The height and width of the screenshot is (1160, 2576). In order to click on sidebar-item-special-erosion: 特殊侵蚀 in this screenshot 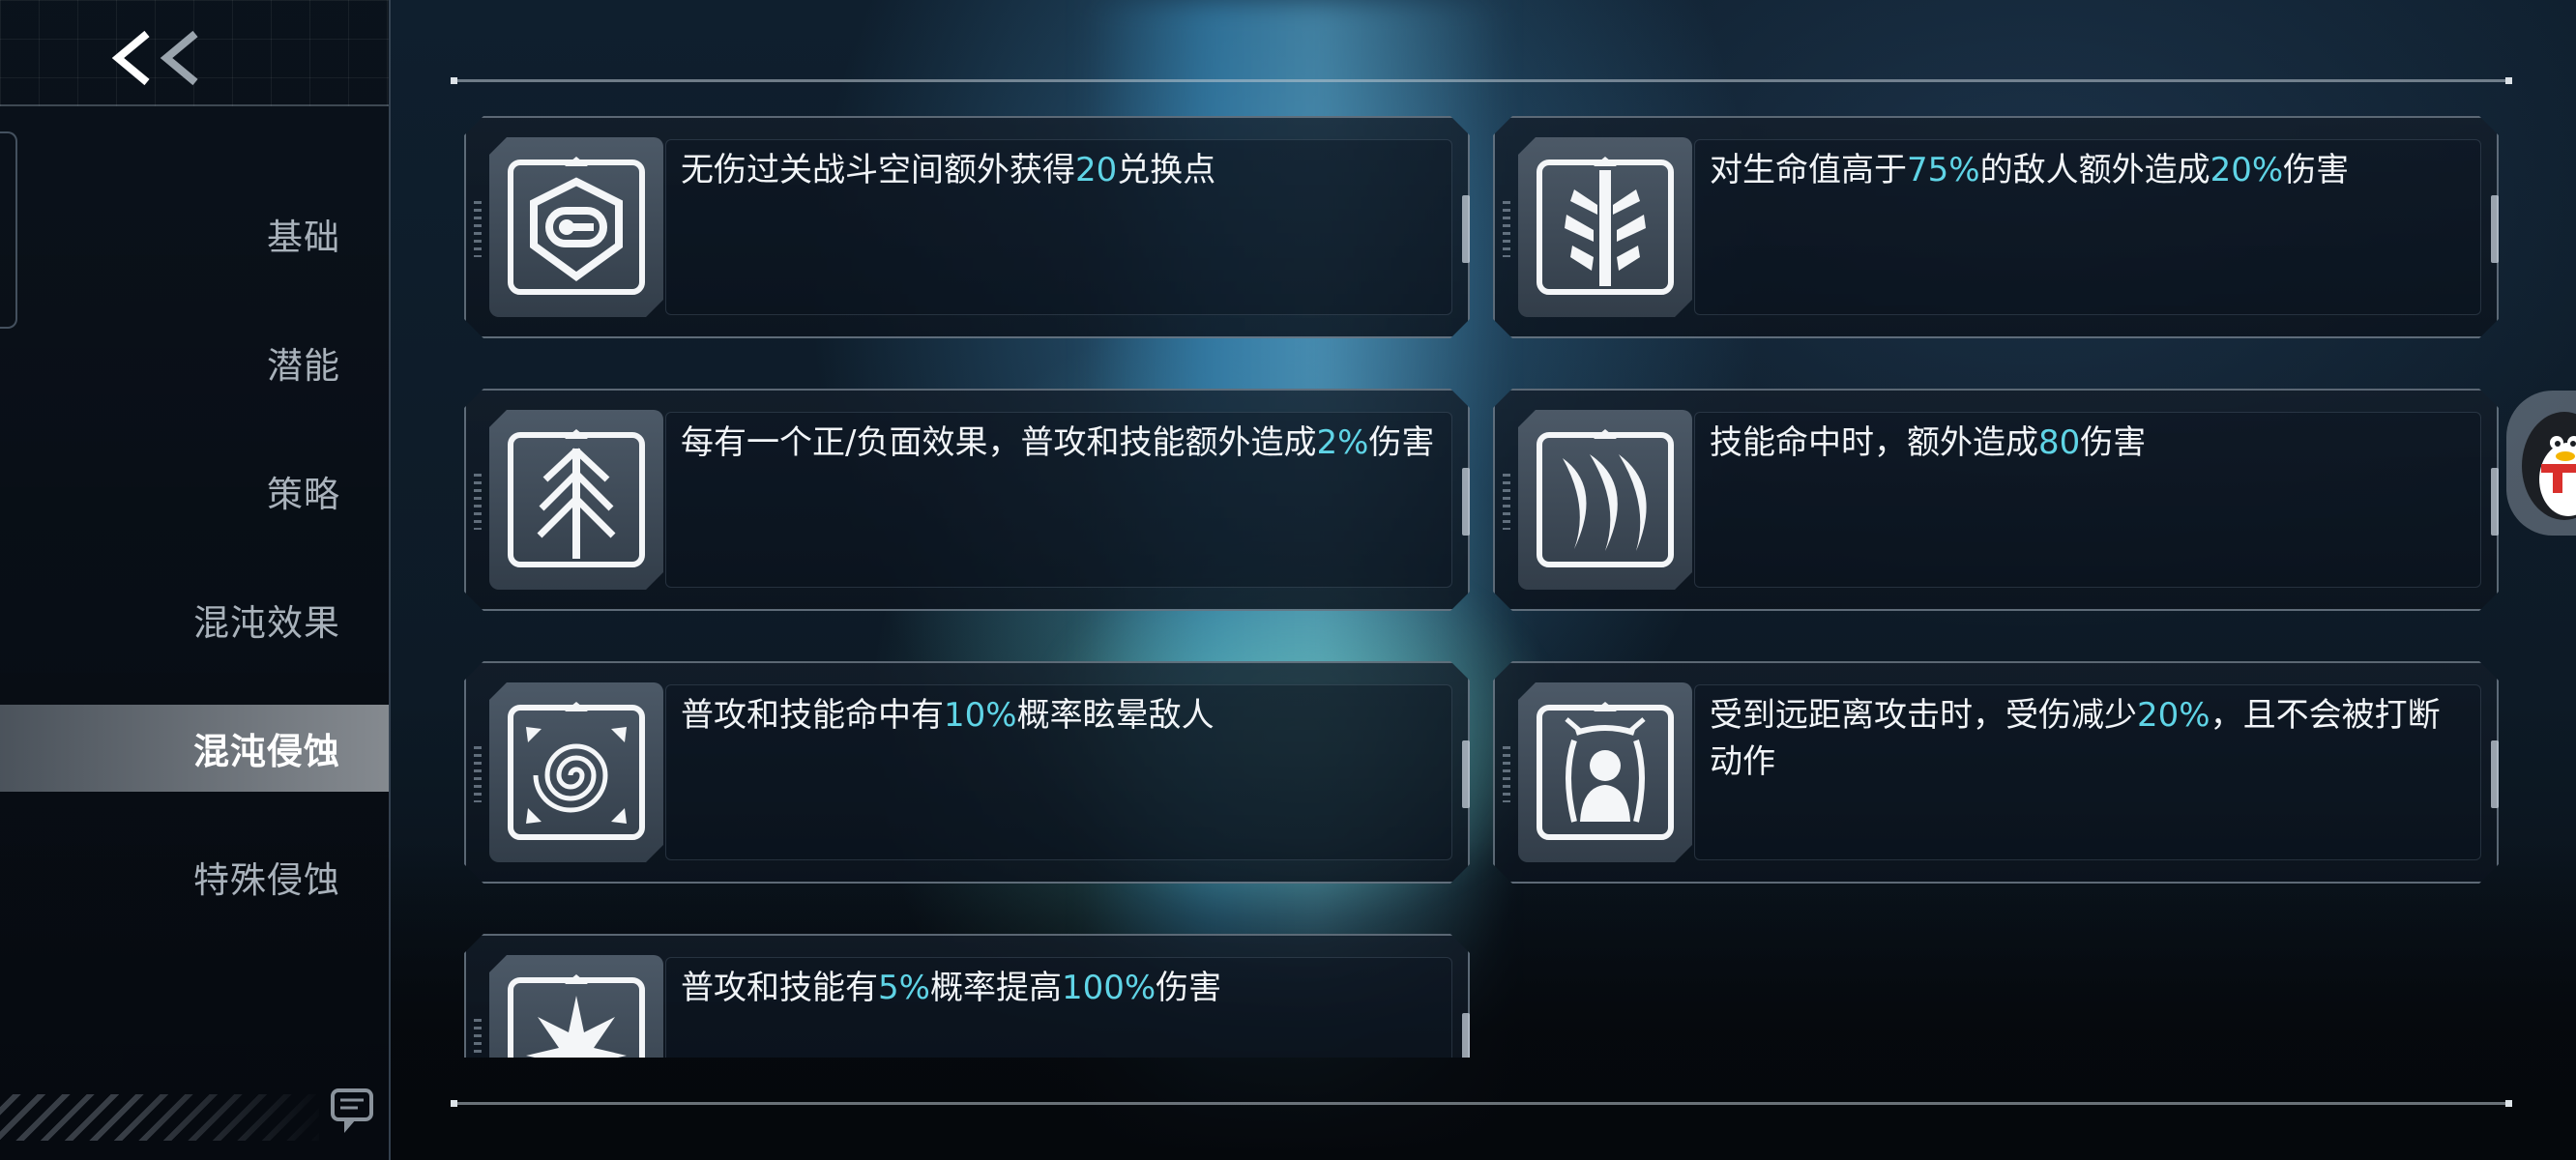, I will do `click(266, 876)`.